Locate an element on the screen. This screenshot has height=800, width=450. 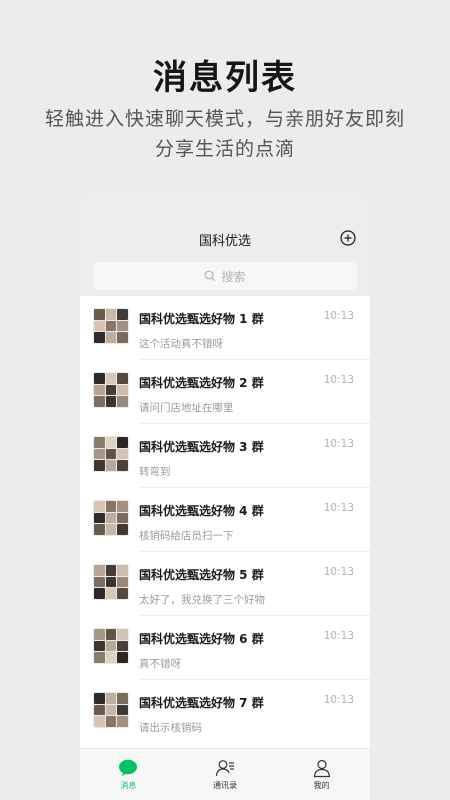
chat-list-item: 国科优选甄选好物 4 群核销码给店员扫一下 10:13 is located at coordinates (225, 520).